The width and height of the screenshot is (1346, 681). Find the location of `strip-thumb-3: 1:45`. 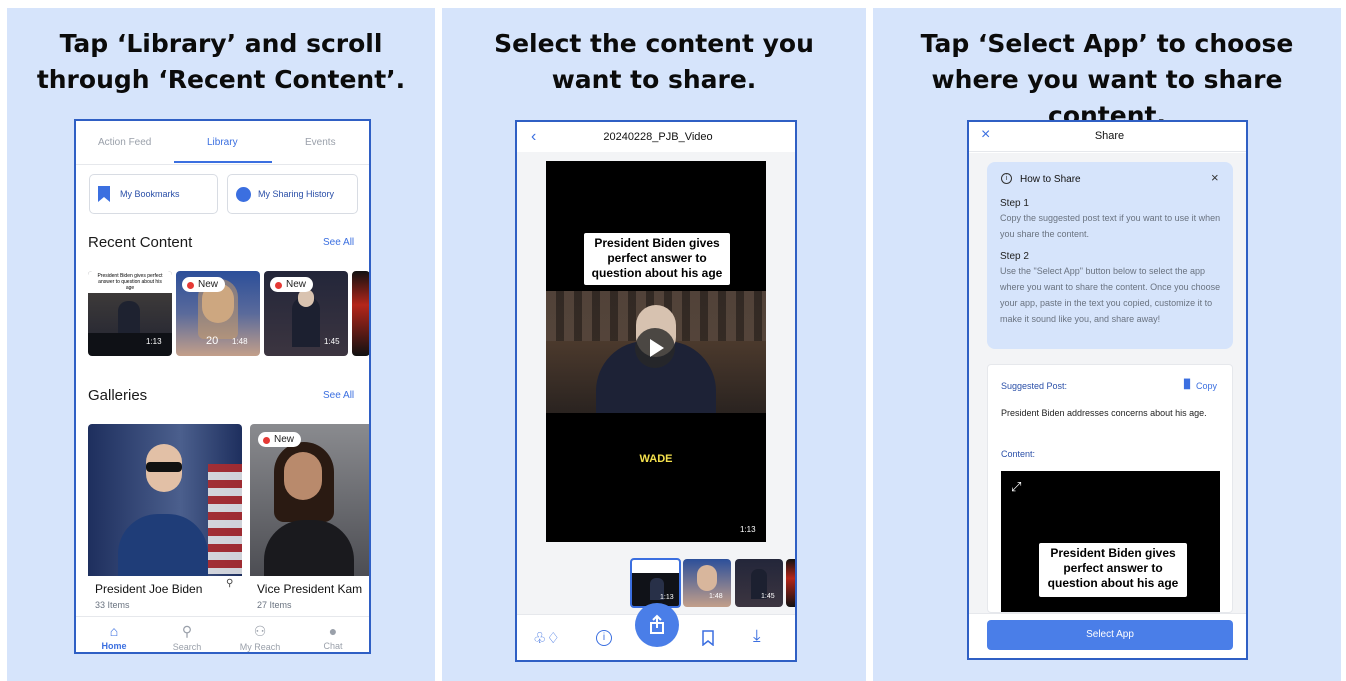

strip-thumb-3: 1:45 is located at coordinates (759, 583).